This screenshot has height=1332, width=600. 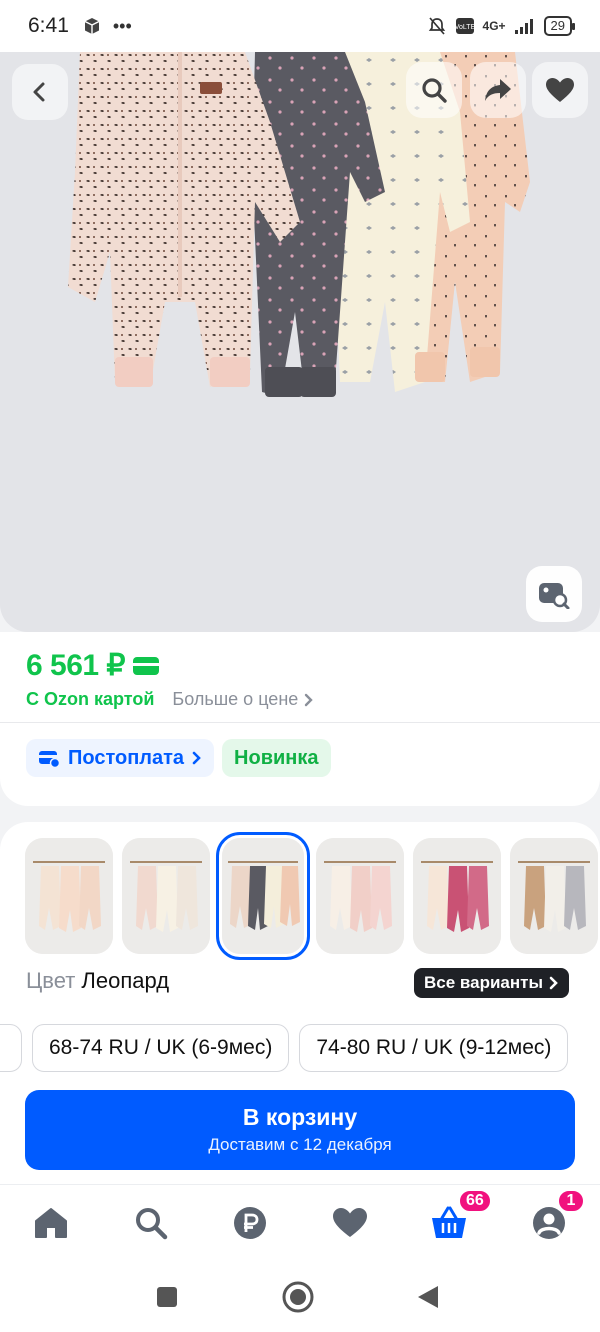 I want to click on new-label: Новинка, so click(x=276, y=757).